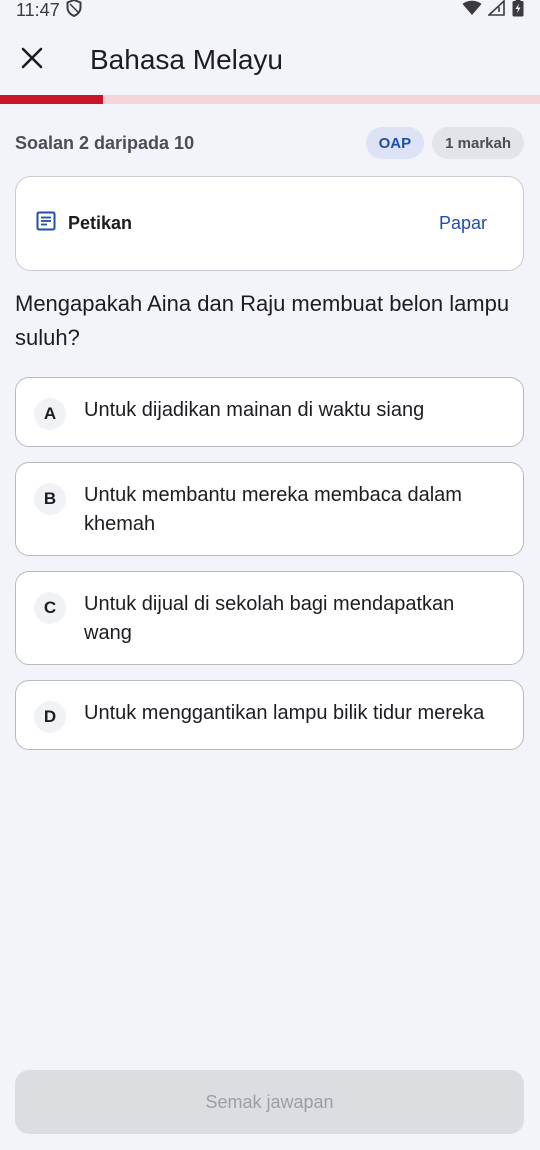 Image resolution: width=540 pixels, height=1150 pixels. Describe the element at coordinates (50, 717) in the screenshot. I see `option-letter: D` at that location.